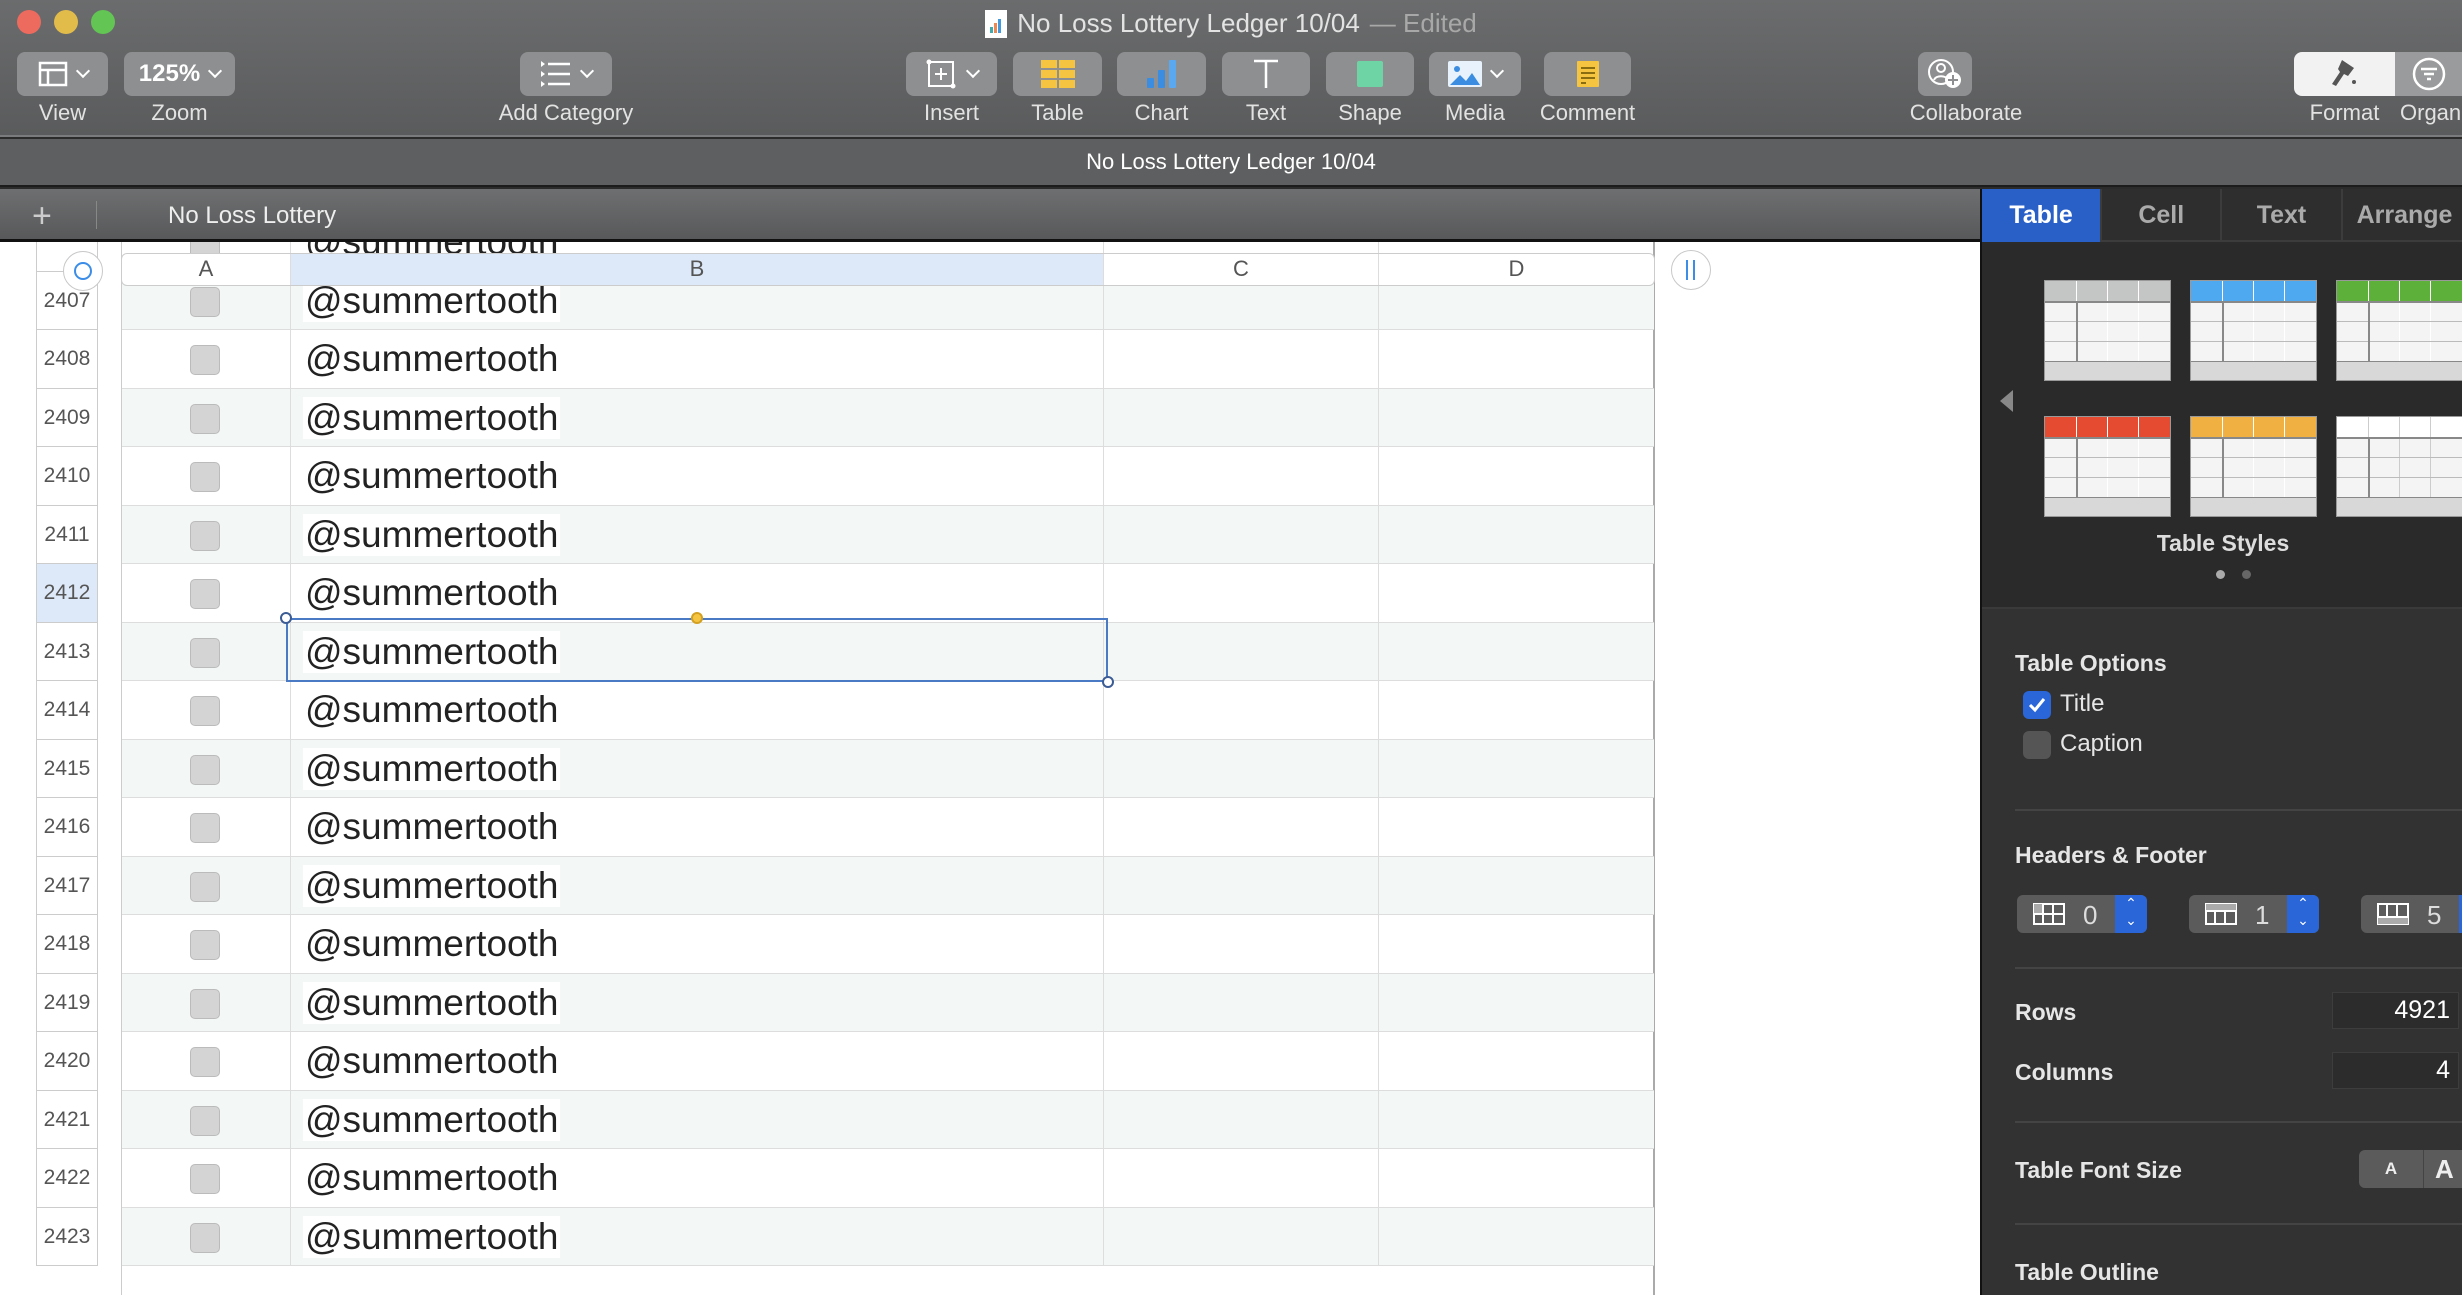 The width and height of the screenshot is (2462, 1295). Describe the element at coordinates (67, 534) in the screenshot. I see `row-header: 2411` at that location.